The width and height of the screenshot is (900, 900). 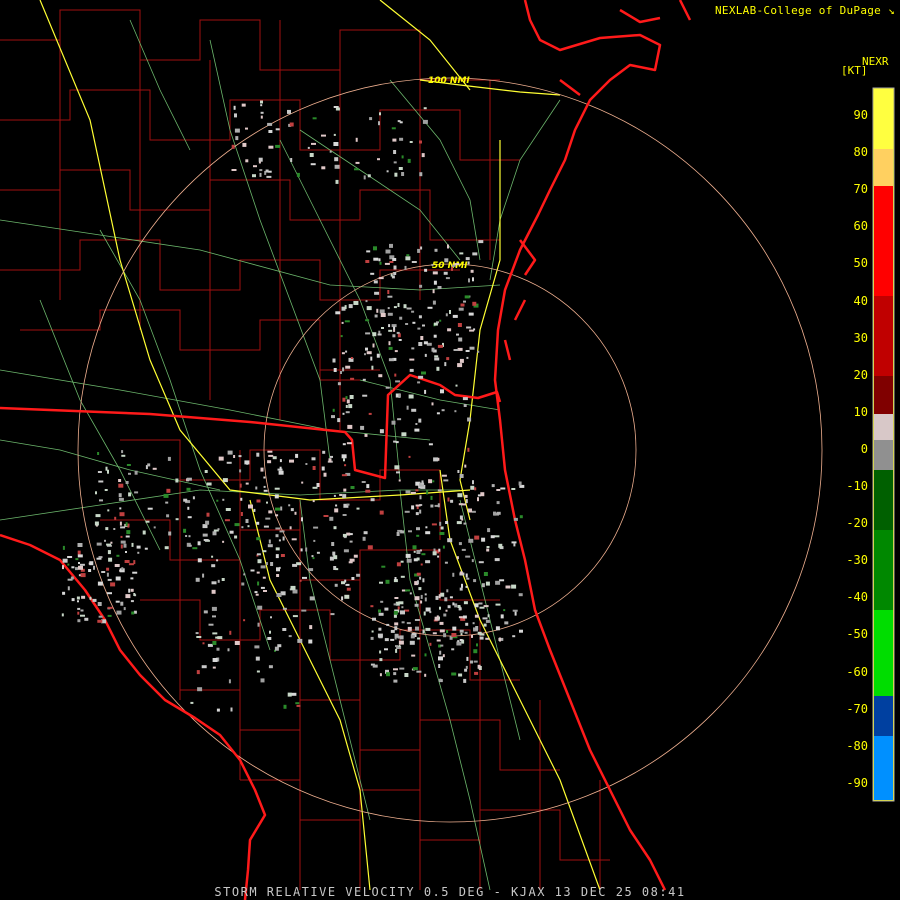 I want to click on legend-tick-label: -10, so click(x=857, y=486).